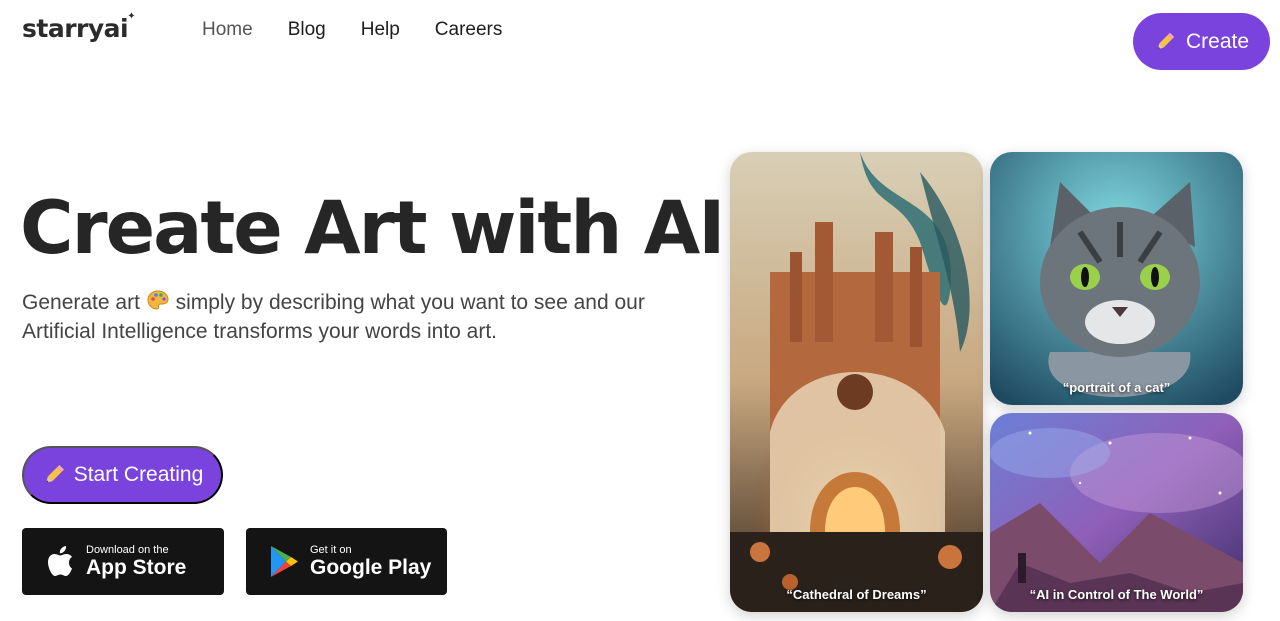 This screenshot has width=1280, height=621. I want to click on google-play-button: Get it on Google Play, so click(346, 561).